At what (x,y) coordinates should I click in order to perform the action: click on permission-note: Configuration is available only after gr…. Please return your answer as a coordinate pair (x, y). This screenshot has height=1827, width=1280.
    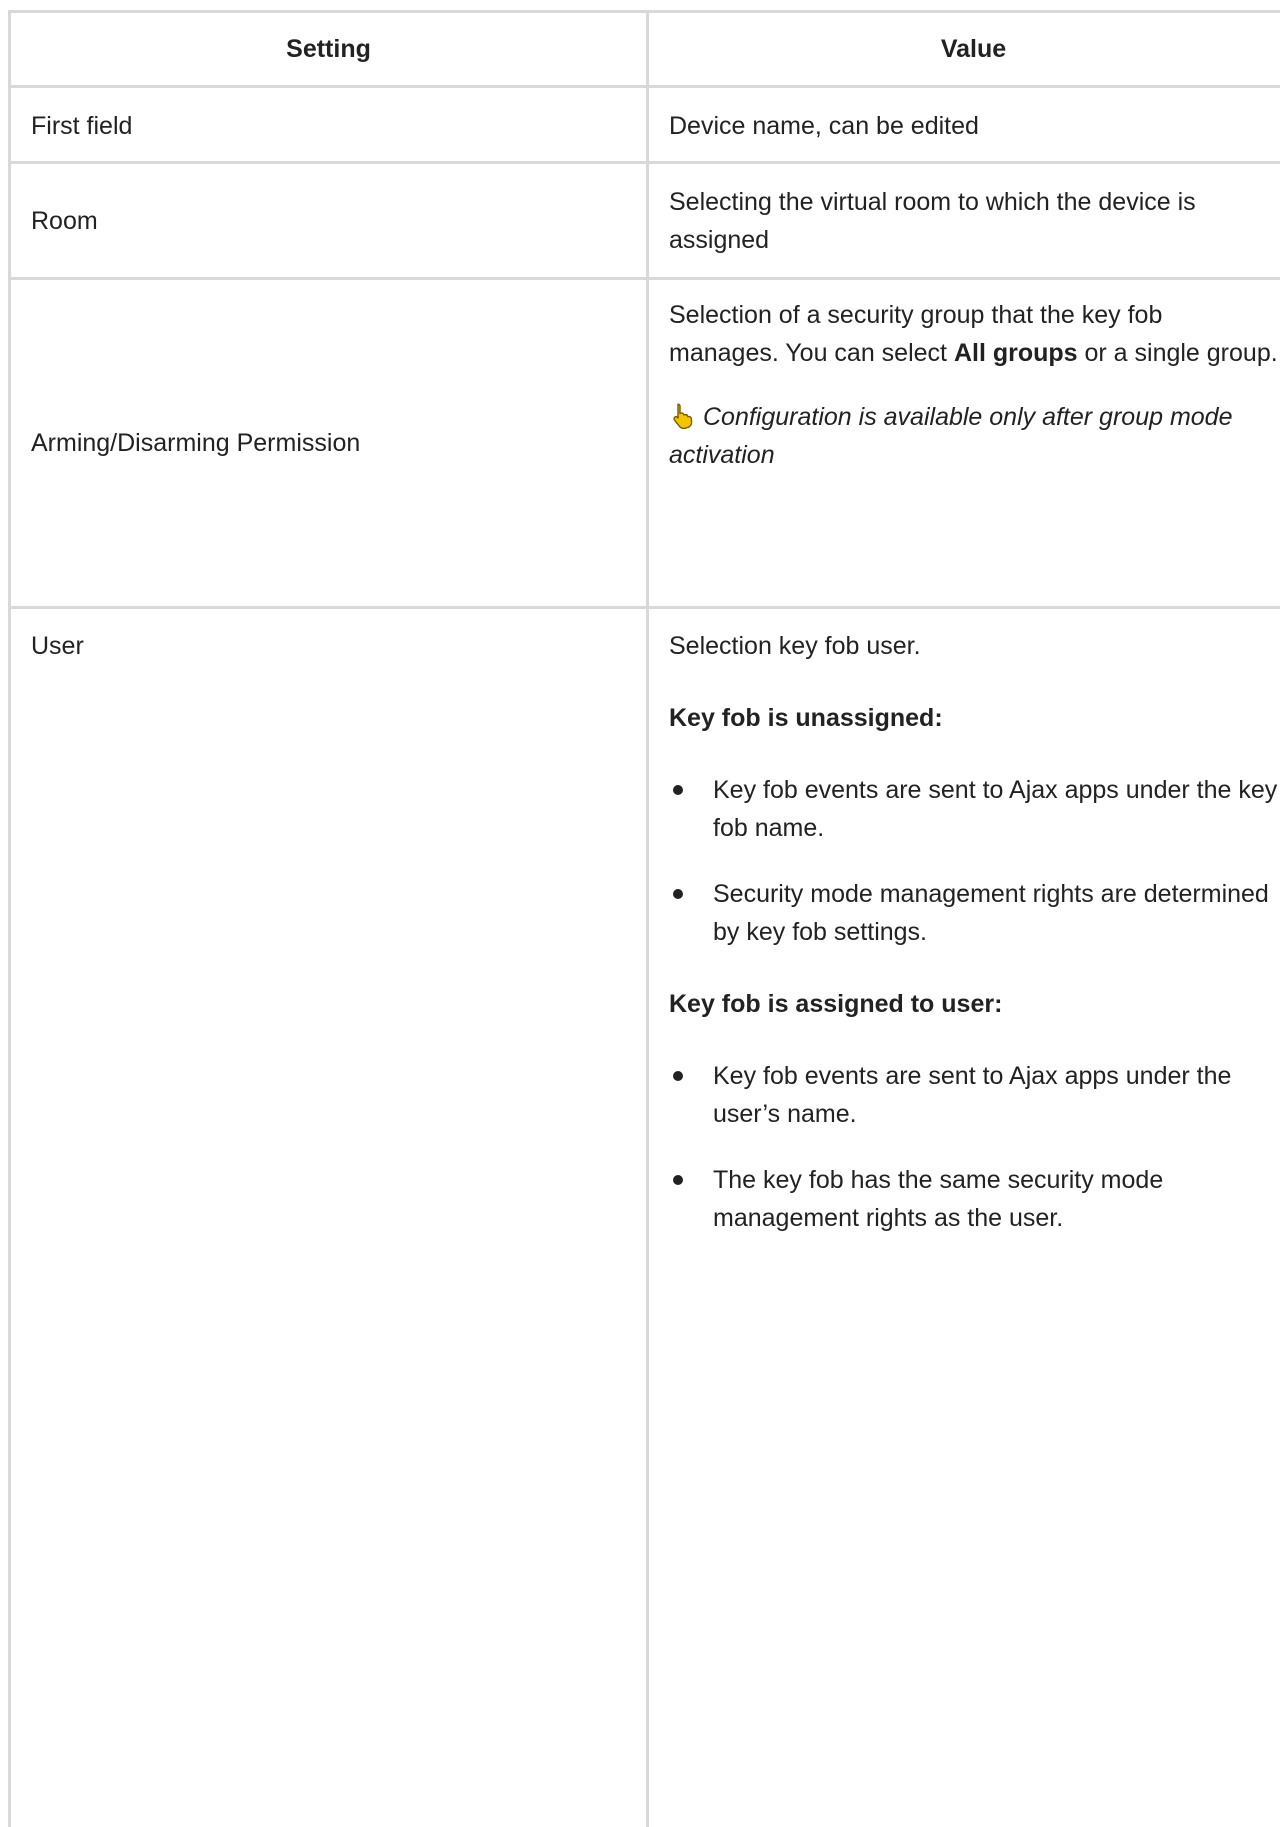
    Looking at the image, I should click on (973, 436).